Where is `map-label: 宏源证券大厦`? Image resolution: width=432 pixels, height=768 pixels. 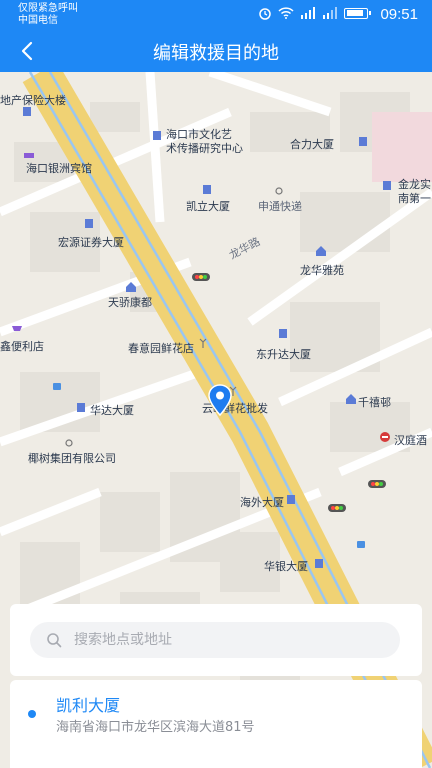 map-label: 宏源证券大厦 is located at coordinates (91, 242).